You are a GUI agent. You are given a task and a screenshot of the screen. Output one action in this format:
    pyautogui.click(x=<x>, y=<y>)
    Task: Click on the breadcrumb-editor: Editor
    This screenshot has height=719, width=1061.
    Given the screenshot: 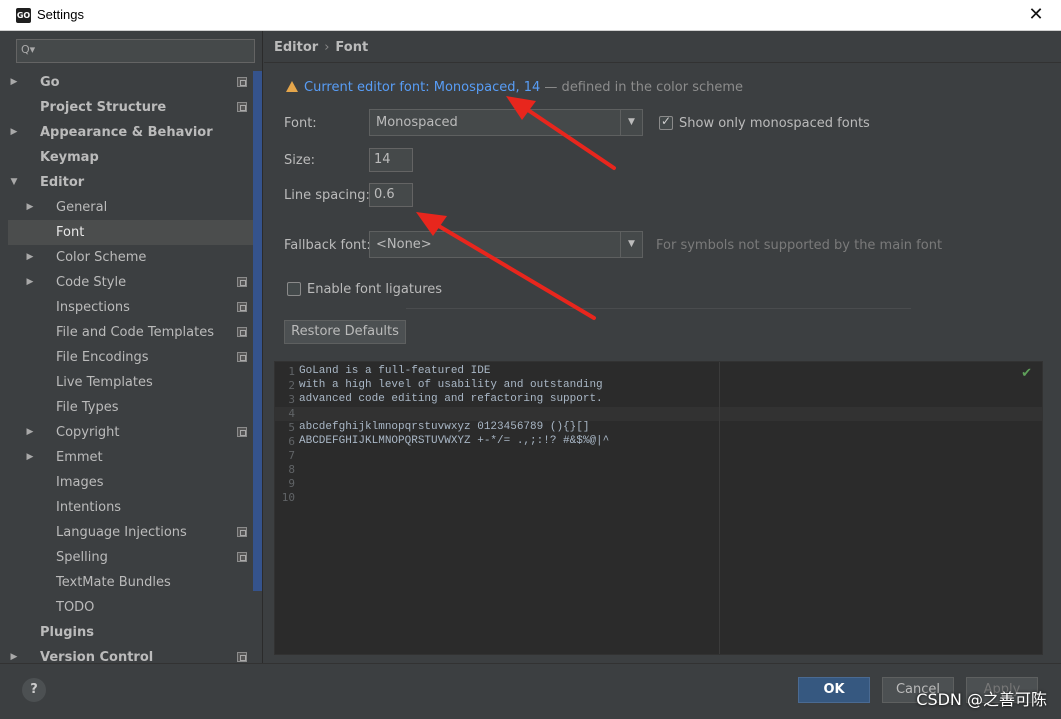 What is the action you would take?
    pyautogui.click(x=296, y=47)
    